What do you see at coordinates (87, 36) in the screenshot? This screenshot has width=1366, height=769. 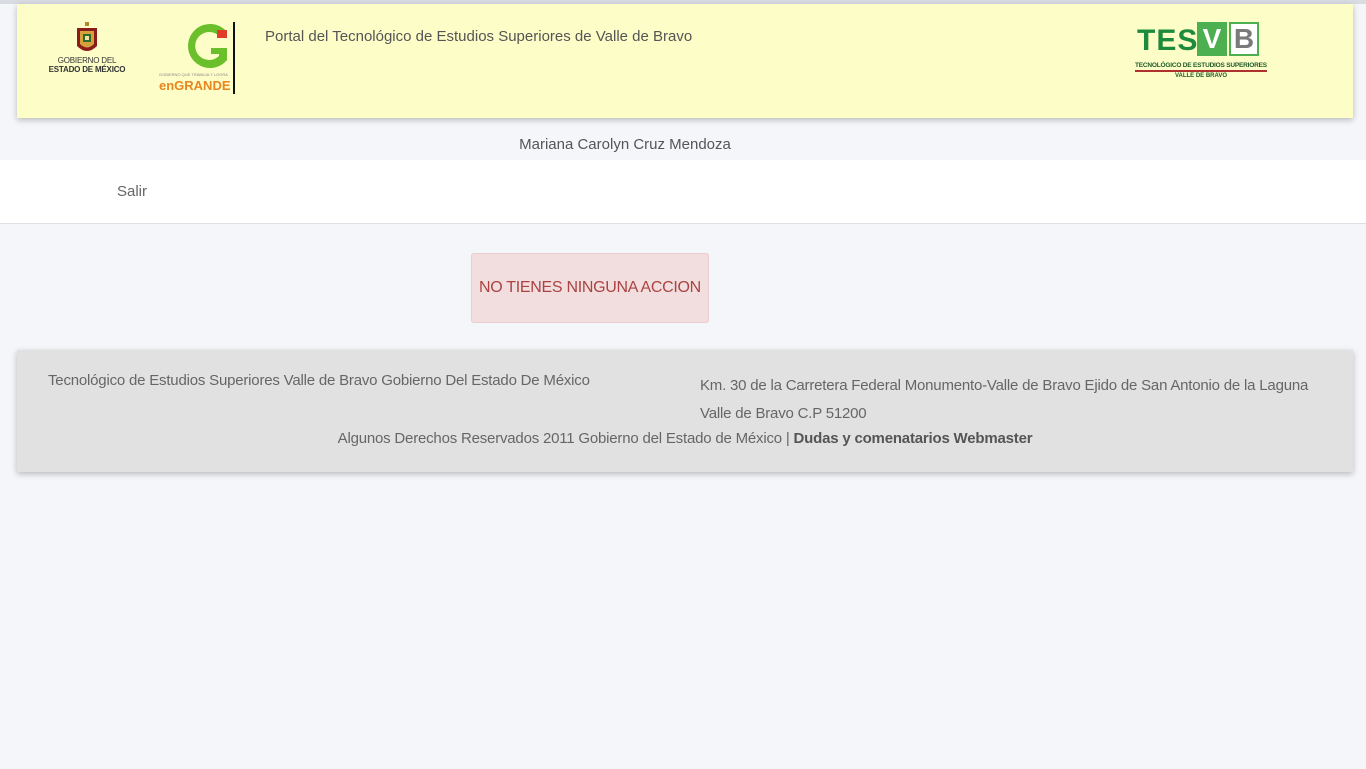 I see `edomex-crest-icon` at bounding box center [87, 36].